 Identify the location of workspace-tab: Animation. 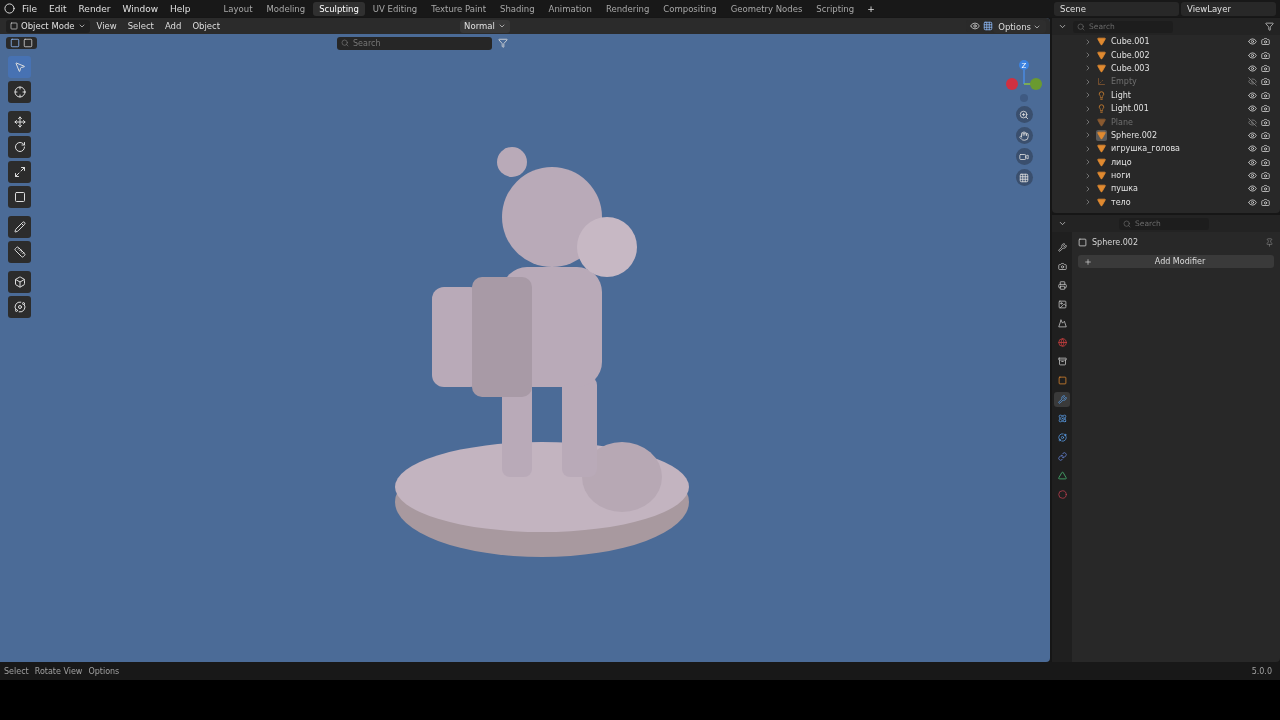
(570, 8).